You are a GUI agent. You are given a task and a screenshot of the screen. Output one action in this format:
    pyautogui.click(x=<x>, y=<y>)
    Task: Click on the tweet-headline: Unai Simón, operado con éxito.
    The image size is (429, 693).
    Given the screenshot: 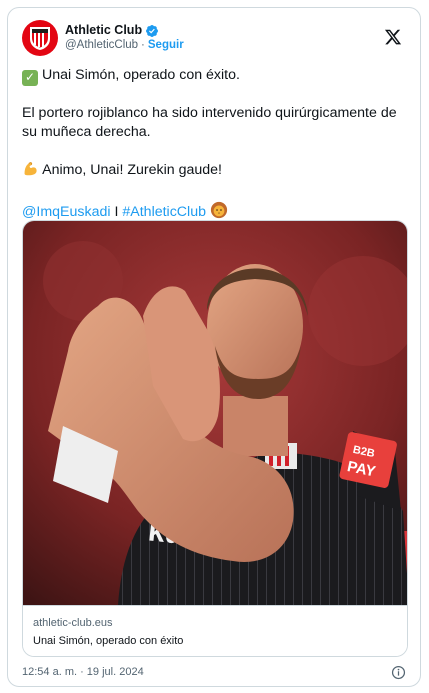 What is the action you would take?
    pyautogui.click(x=141, y=75)
    